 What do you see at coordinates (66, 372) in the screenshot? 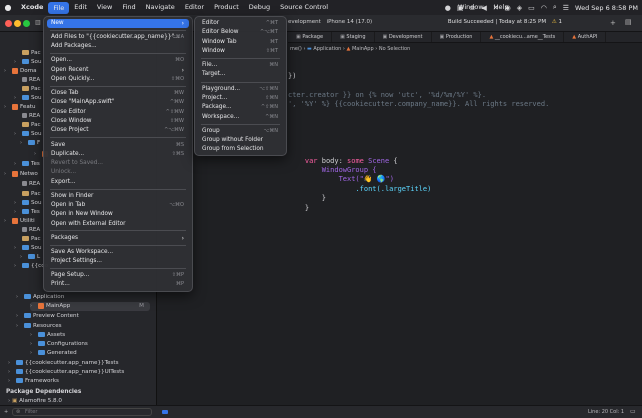
I see `tree-item: › {{cookiecutter.app_name}}UITests` at bounding box center [66, 372].